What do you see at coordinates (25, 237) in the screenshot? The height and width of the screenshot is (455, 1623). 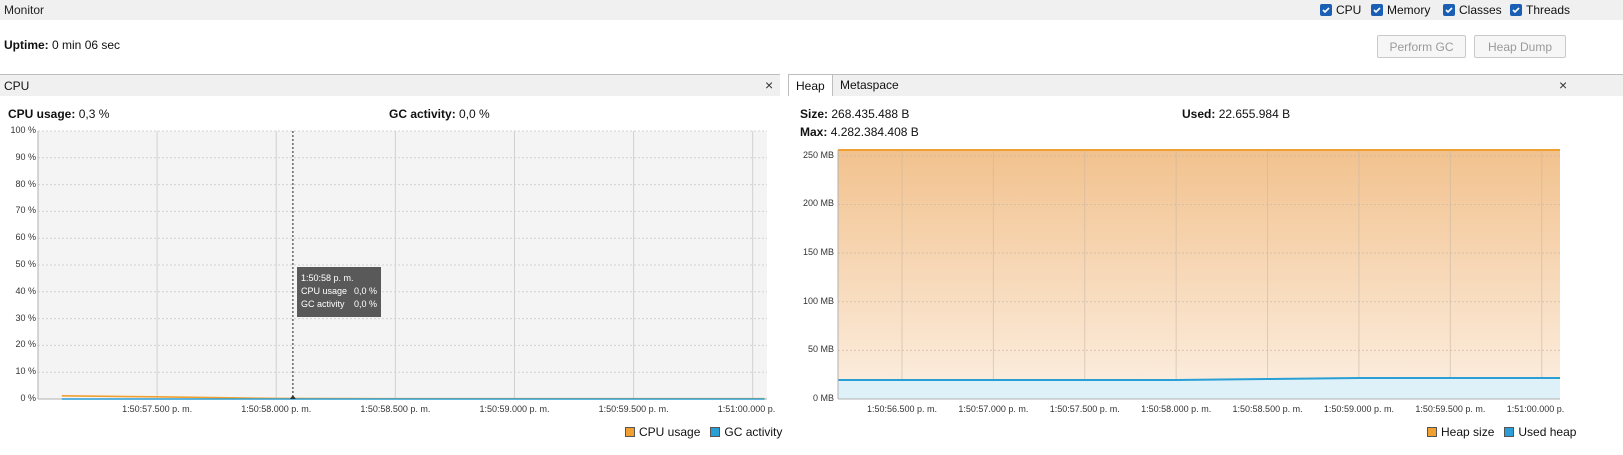 I see `y-tick-label: 60 %` at bounding box center [25, 237].